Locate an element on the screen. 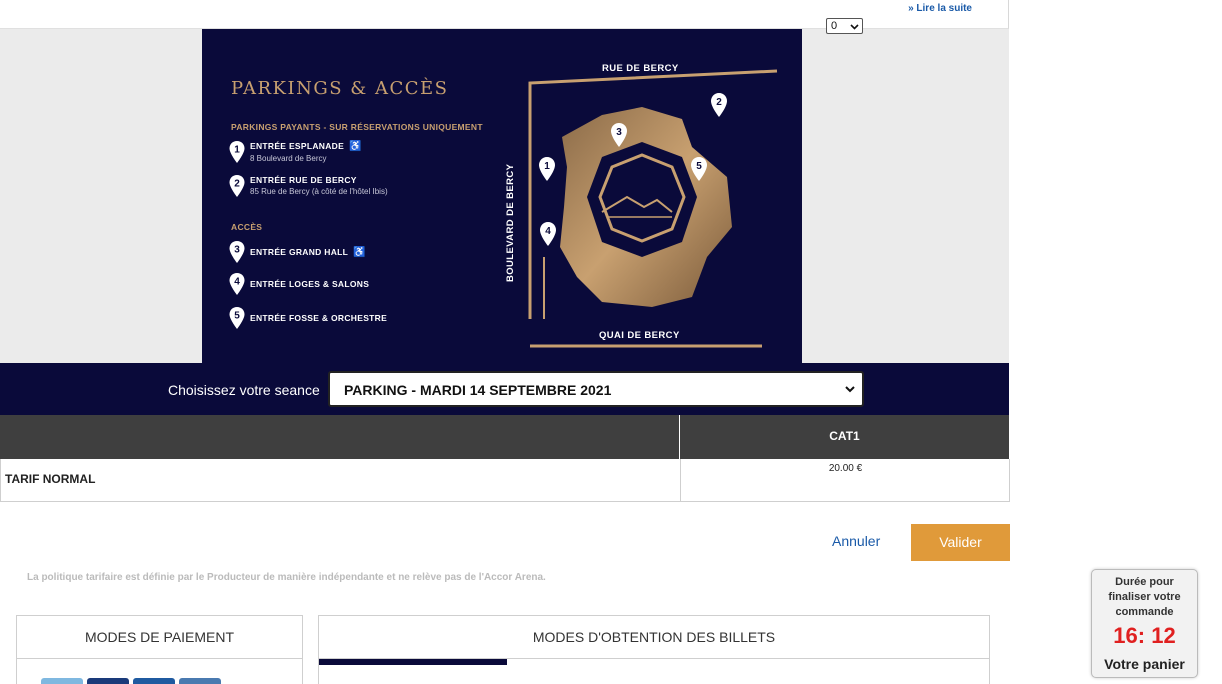 The width and height of the screenshot is (1222, 684). map-pin-icon: 5 is located at coordinates (237, 318).